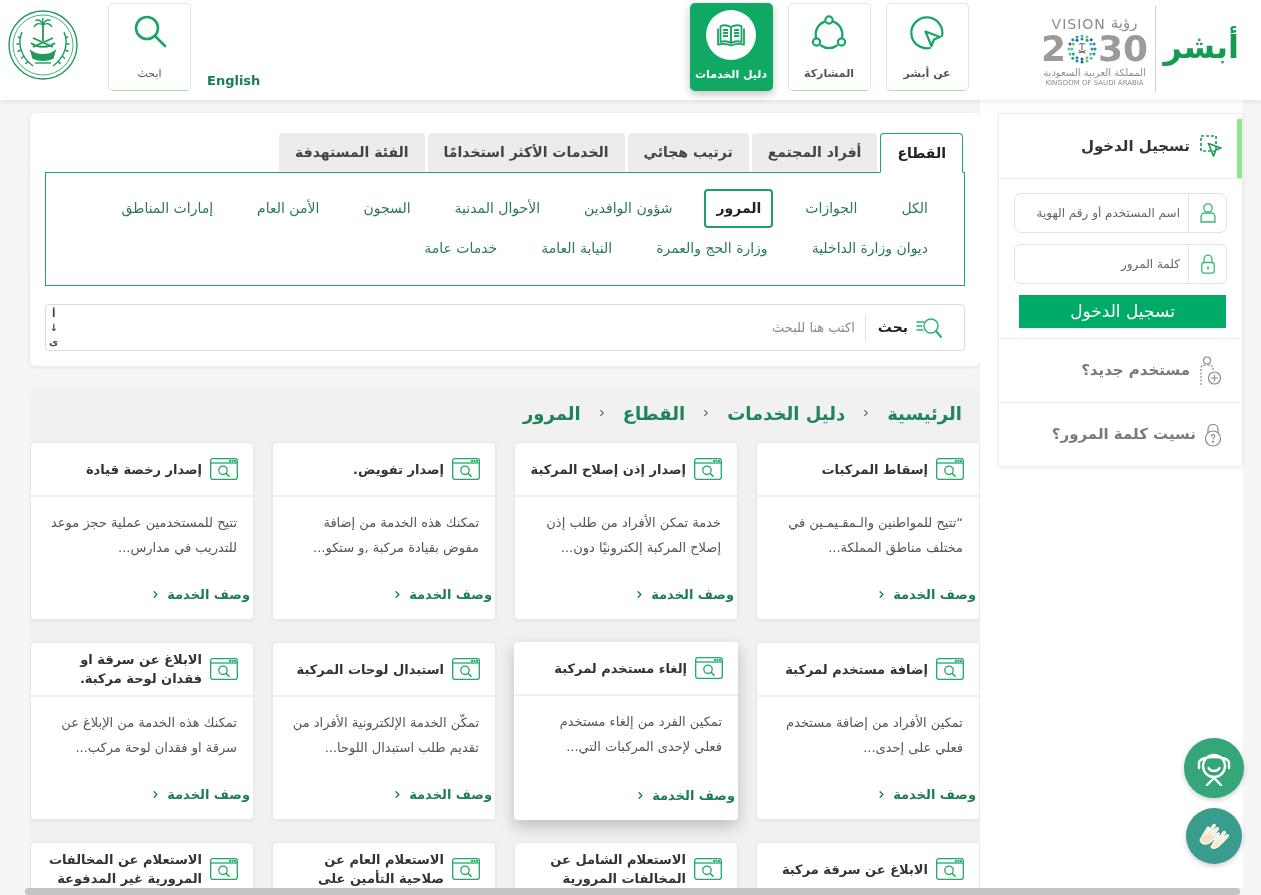 Image resolution: width=1261 pixels, height=895 pixels. I want to click on category-filter: الأمن العام, so click(288, 208).